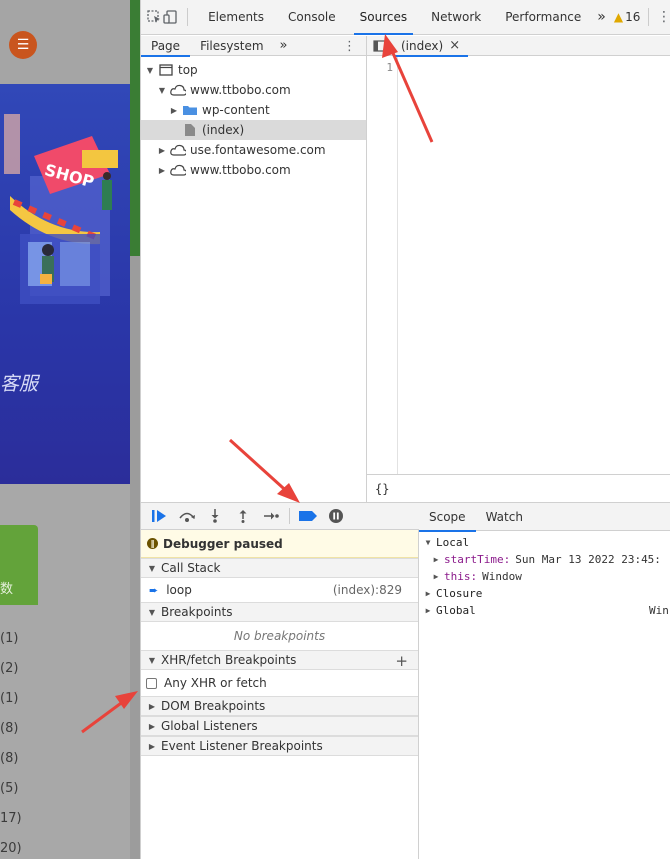 Image resolution: width=670 pixels, height=859 pixels. What do you see at coordinates (135, 128) in the screenshot?
I see `page-edge-strip` at bounding box center [135, 128].